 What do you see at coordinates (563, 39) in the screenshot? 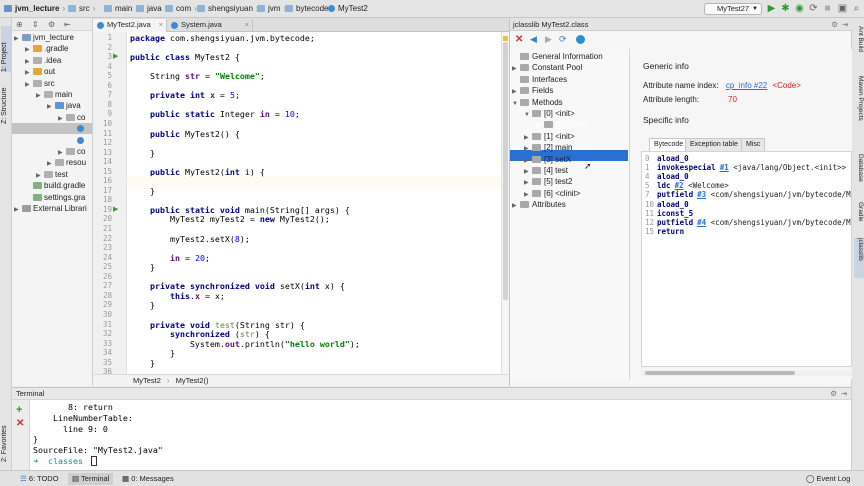
I see `refresh-icon: ⟳` at bounding box center [563, 39].